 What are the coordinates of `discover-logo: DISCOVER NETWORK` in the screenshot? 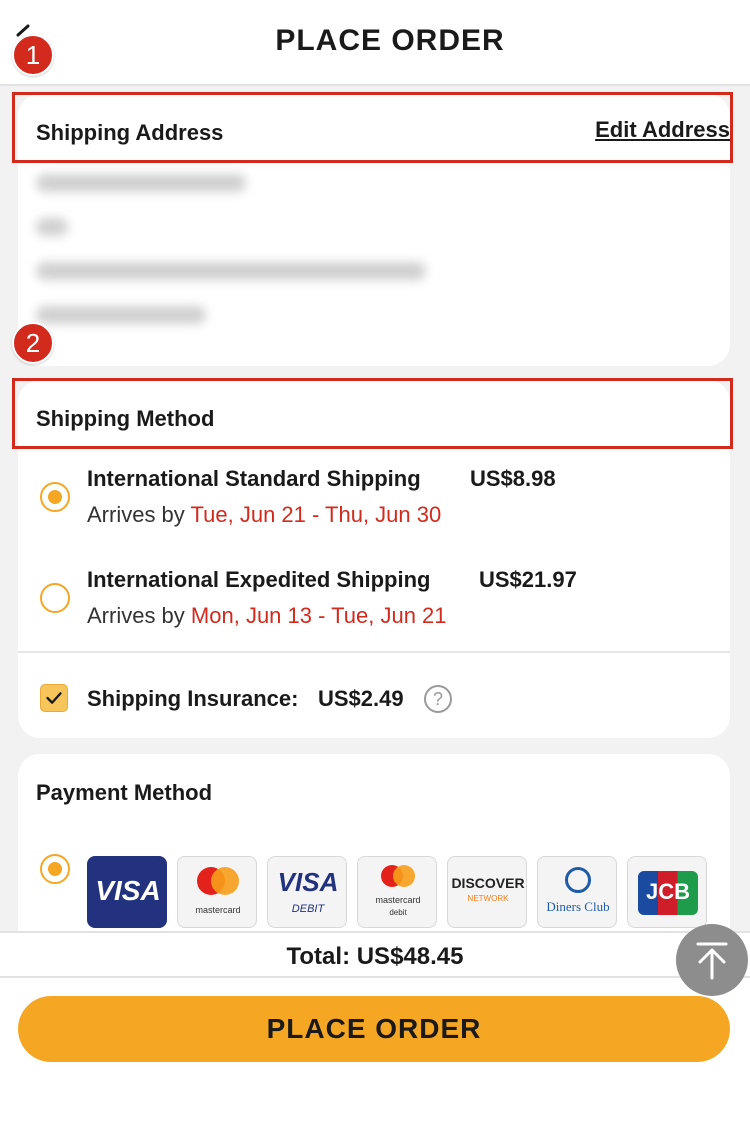 It's located at (487, 892).